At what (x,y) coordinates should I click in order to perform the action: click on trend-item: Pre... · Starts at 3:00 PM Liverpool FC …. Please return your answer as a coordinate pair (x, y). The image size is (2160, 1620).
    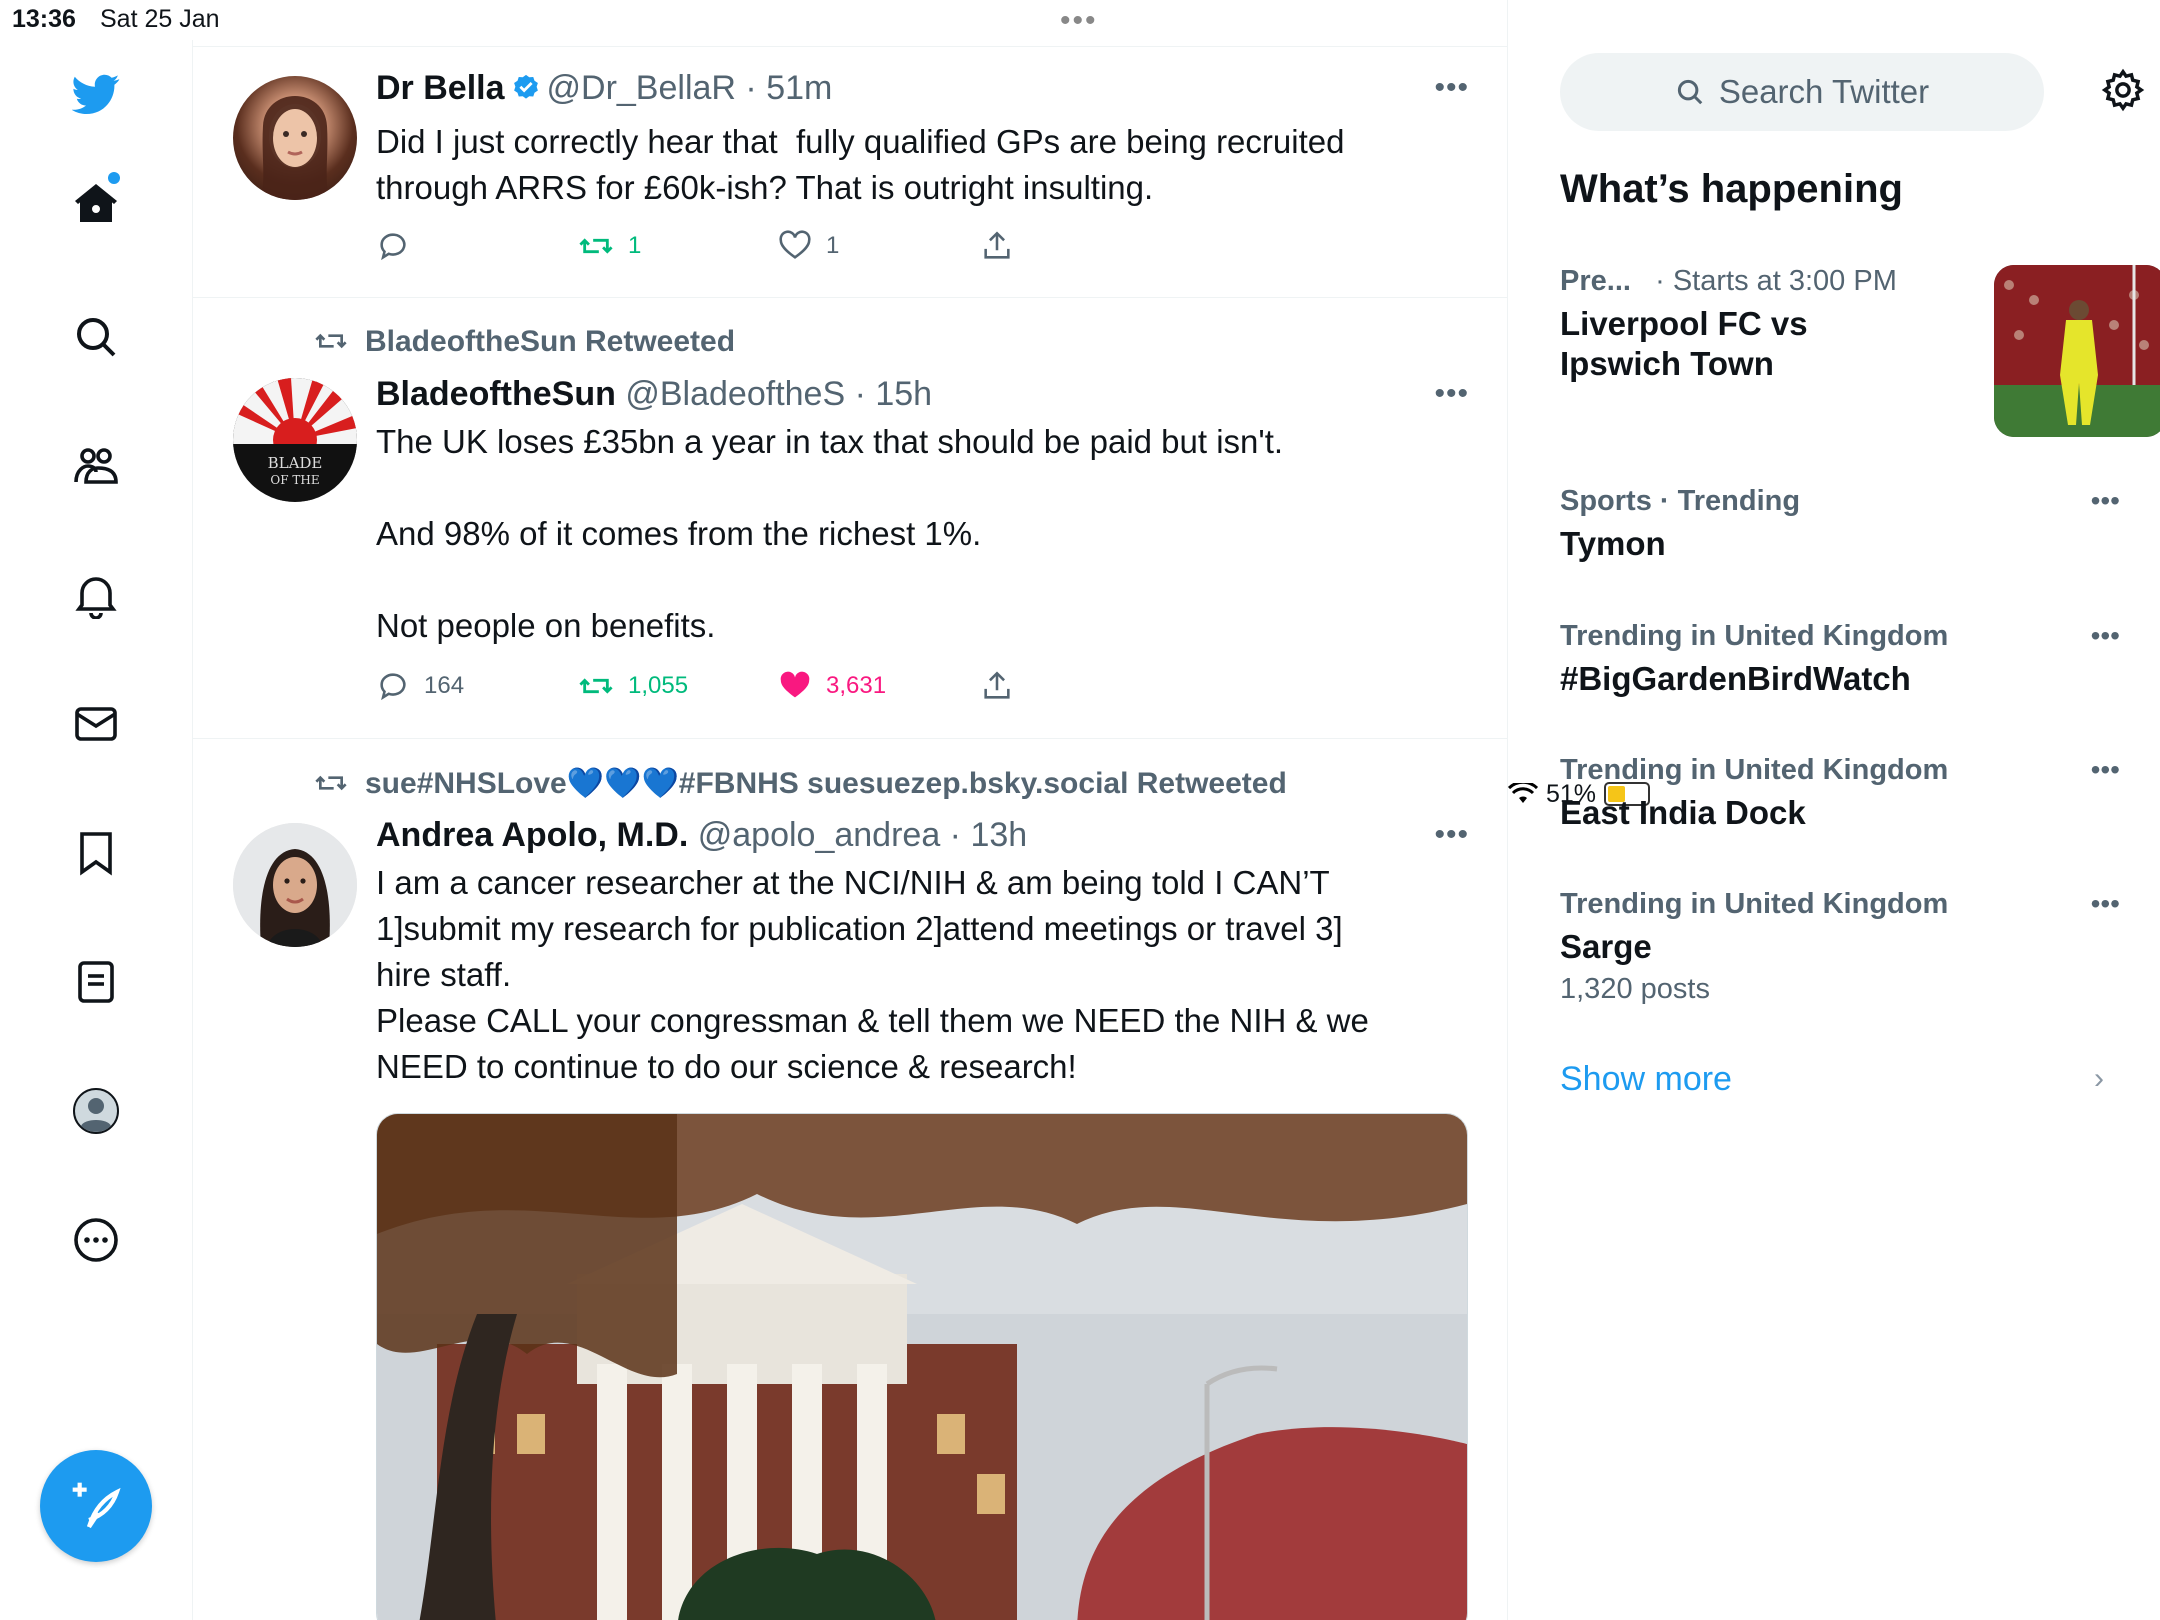
    Looking at the image, I should click on (1860, 355).